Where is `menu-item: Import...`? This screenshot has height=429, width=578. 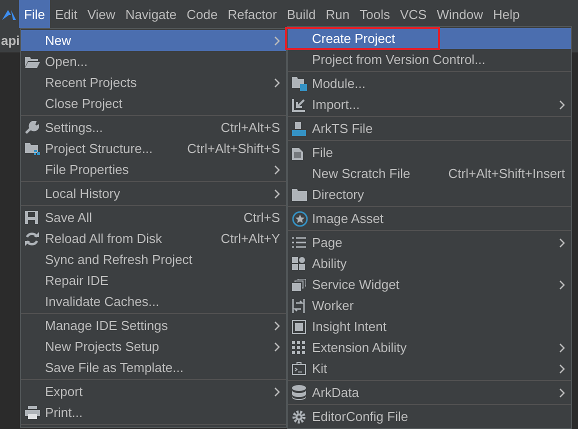 menu-item: Import... is located at coordinates (429, 104).